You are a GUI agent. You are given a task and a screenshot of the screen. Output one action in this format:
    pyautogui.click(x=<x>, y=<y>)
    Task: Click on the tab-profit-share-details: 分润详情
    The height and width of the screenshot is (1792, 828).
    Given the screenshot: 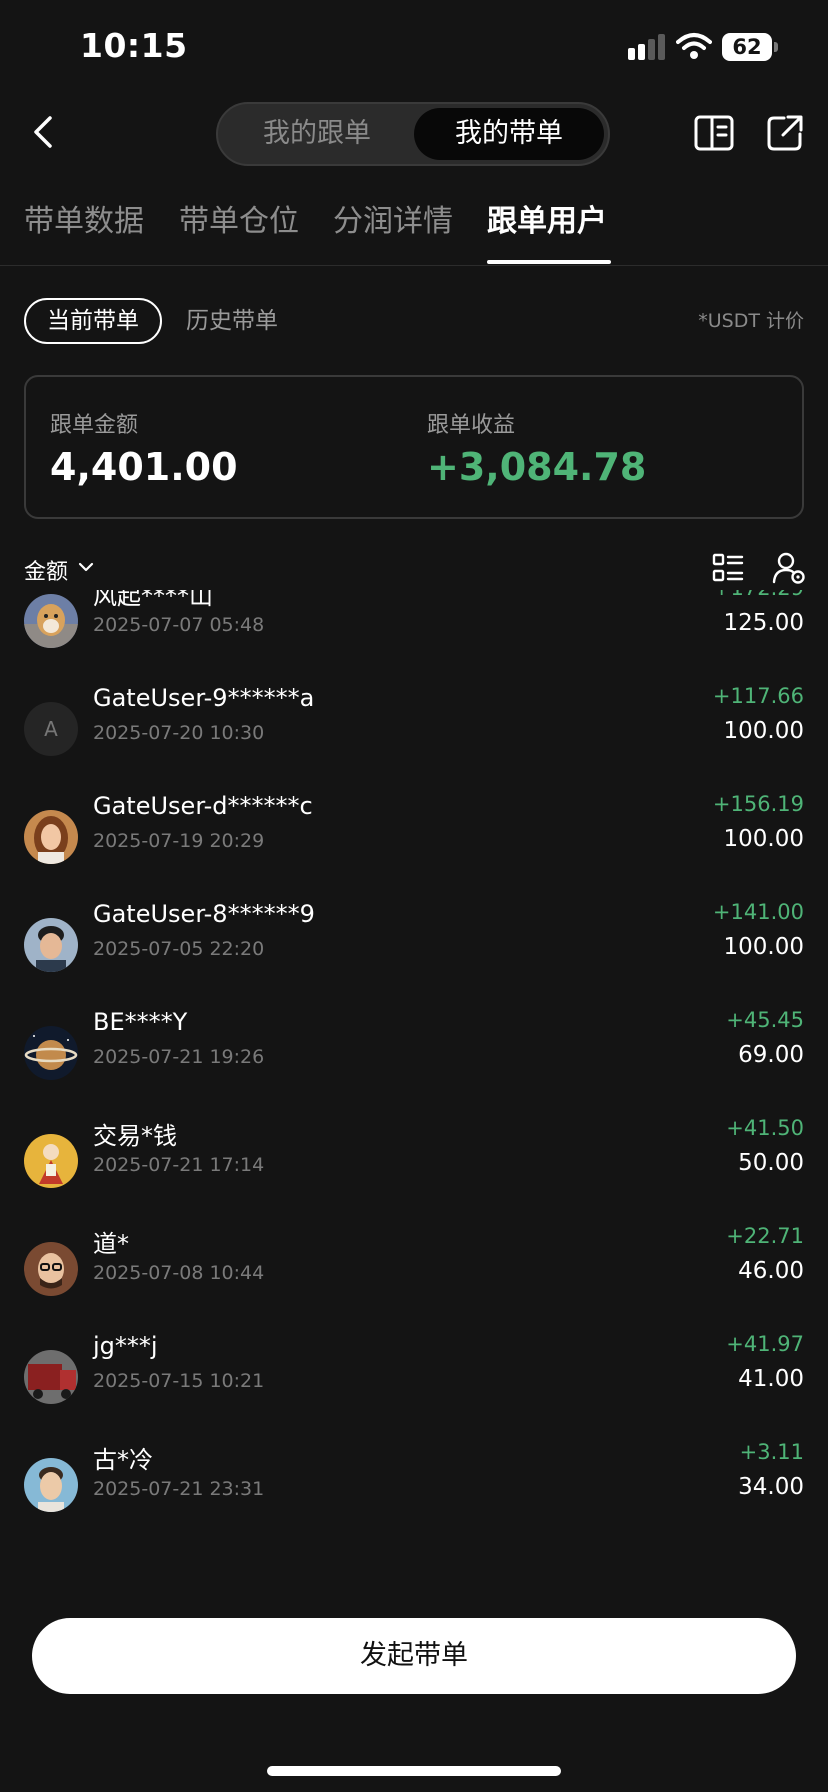 What is the action you would take?
    pyautogui.click(x=393, y=218)
    